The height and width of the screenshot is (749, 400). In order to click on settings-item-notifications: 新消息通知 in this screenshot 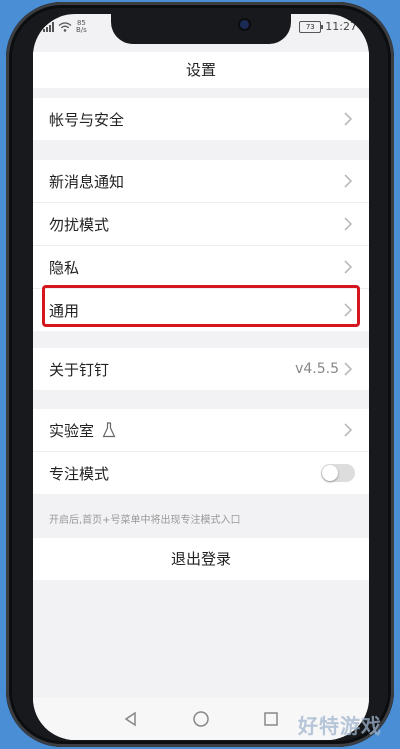, I will do `click(201, 181)`.